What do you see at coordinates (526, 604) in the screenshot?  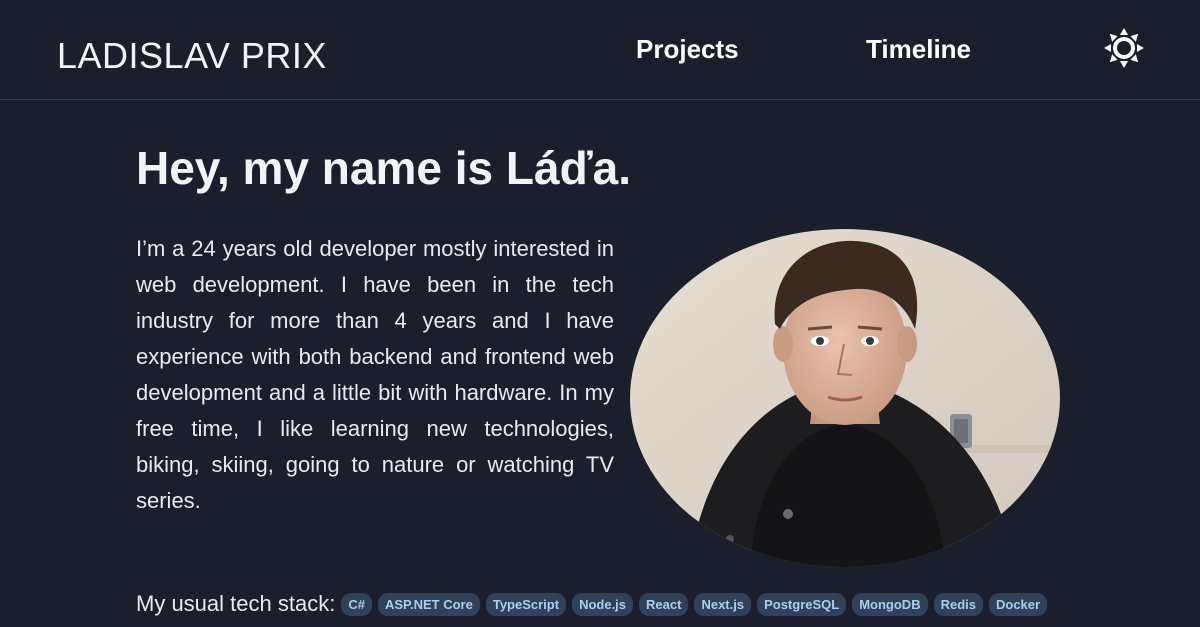 I see `tech-chip: TypeScript` at bounding box center [526, 604].